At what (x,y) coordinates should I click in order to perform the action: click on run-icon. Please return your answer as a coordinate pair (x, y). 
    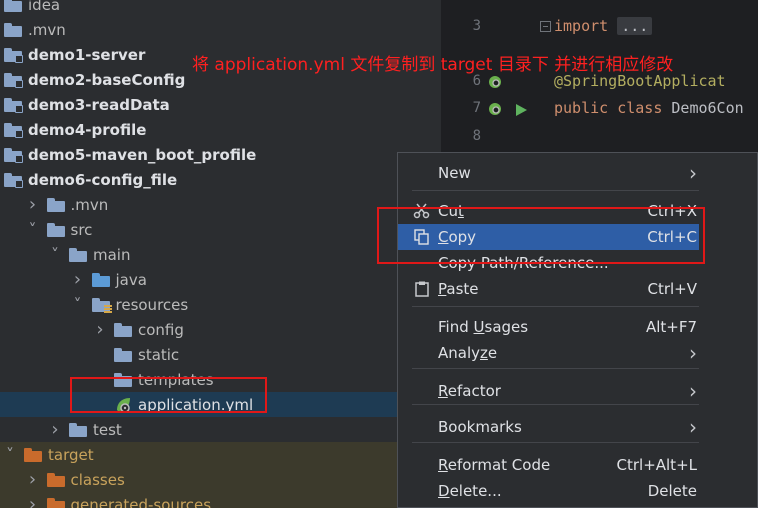
    Looking at the image, I should click on (521, 110).